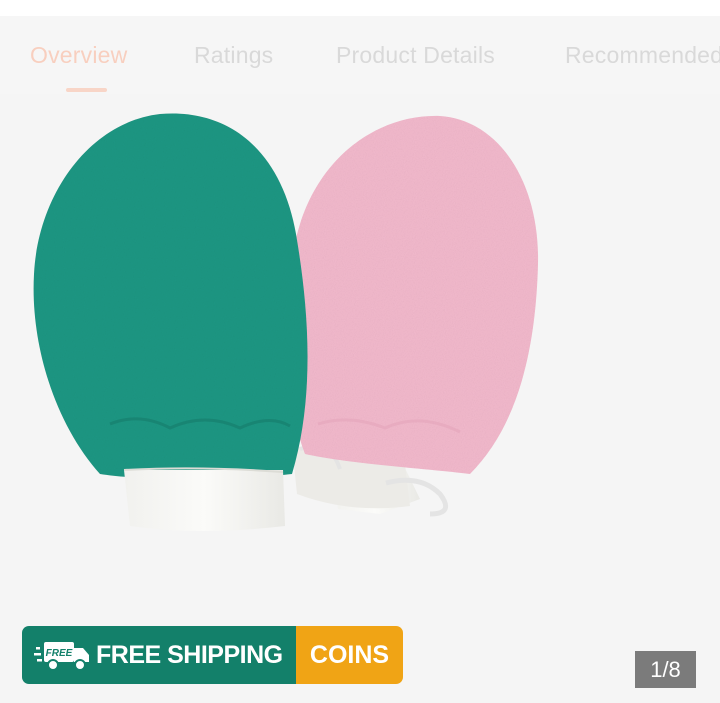  What do you see at coordinates (349, 655) in the screenshot?
I see `coins-section: COINS` at bounding box center [349, 655].